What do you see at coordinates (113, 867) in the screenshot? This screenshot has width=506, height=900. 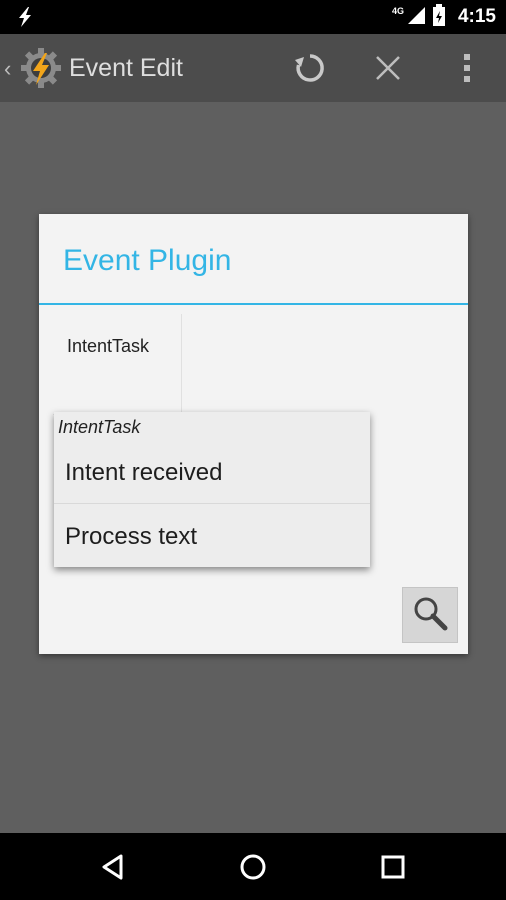 I see `back-triangle-icon` at bounding box center [113, 867].